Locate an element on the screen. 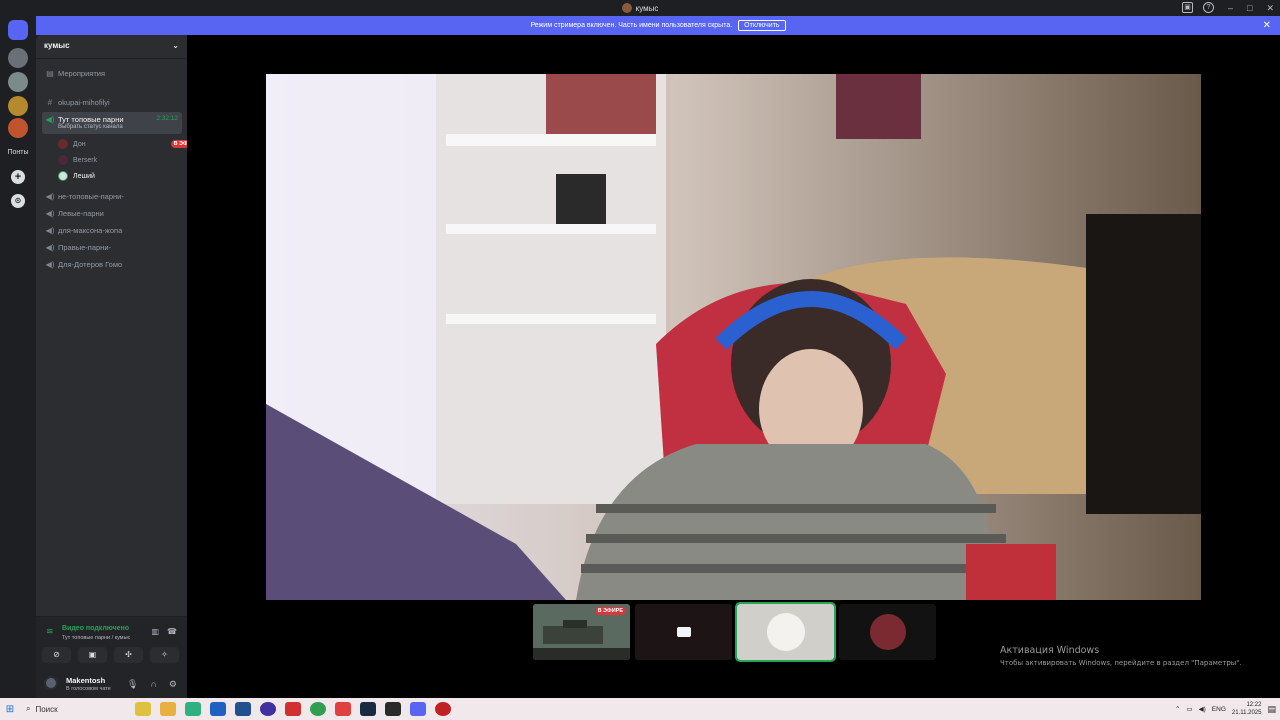 Image resolution: width=1280 pixels, height=720 pixels. microphone-icon: 🎙 is located at coordinates (132, 684).